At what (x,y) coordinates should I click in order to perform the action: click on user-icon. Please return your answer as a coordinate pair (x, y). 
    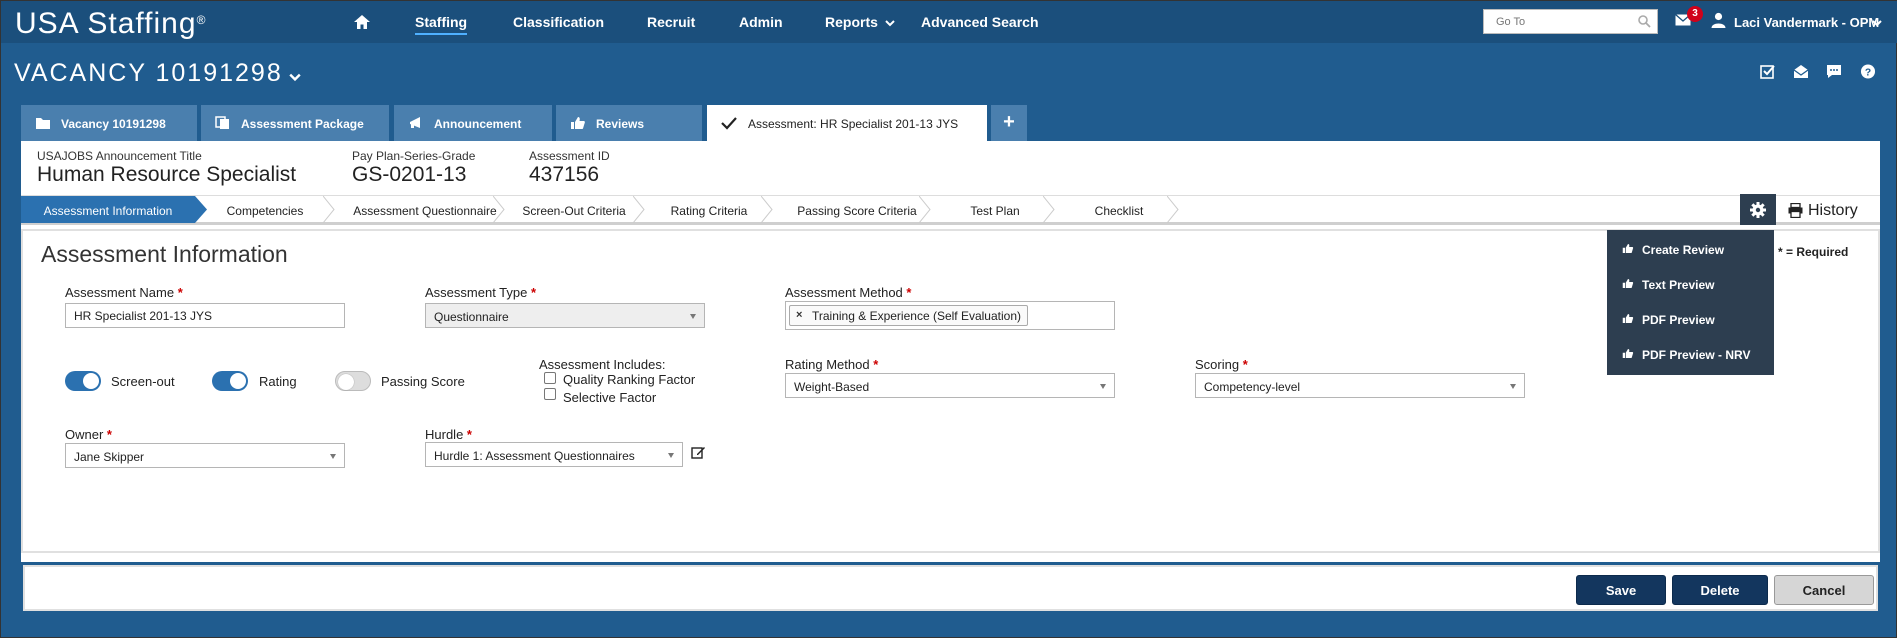
    Looking at the image, I should click on (1718, 20).